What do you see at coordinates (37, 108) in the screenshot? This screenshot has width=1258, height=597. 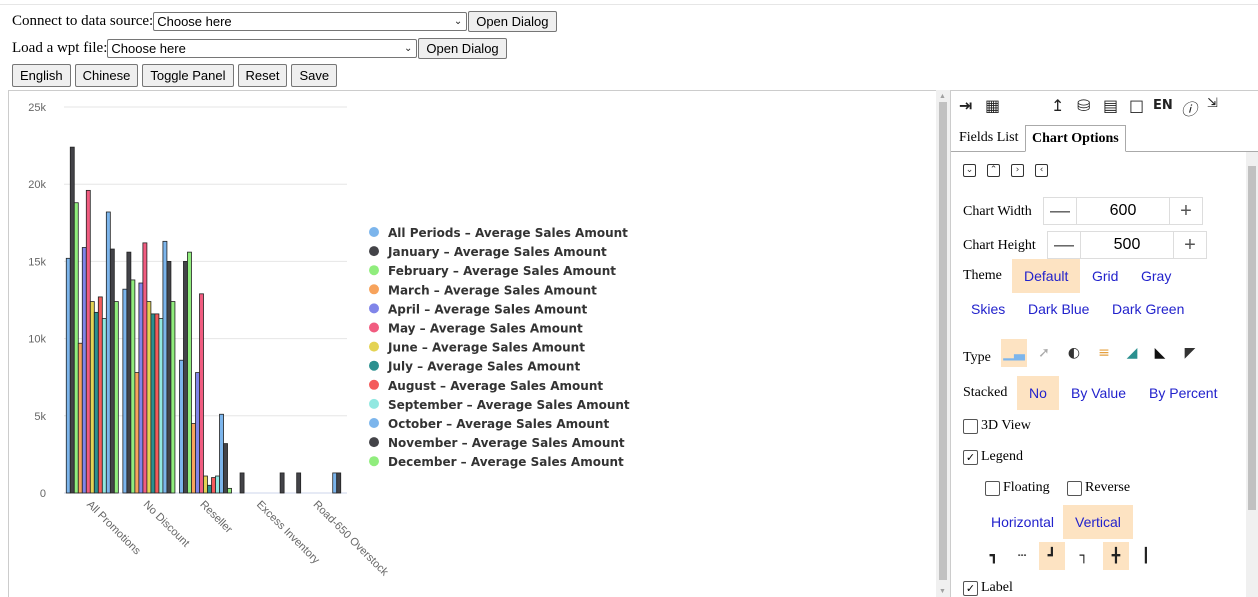 I see `y-tick-label: 25k` at bounding box center [37, 108].